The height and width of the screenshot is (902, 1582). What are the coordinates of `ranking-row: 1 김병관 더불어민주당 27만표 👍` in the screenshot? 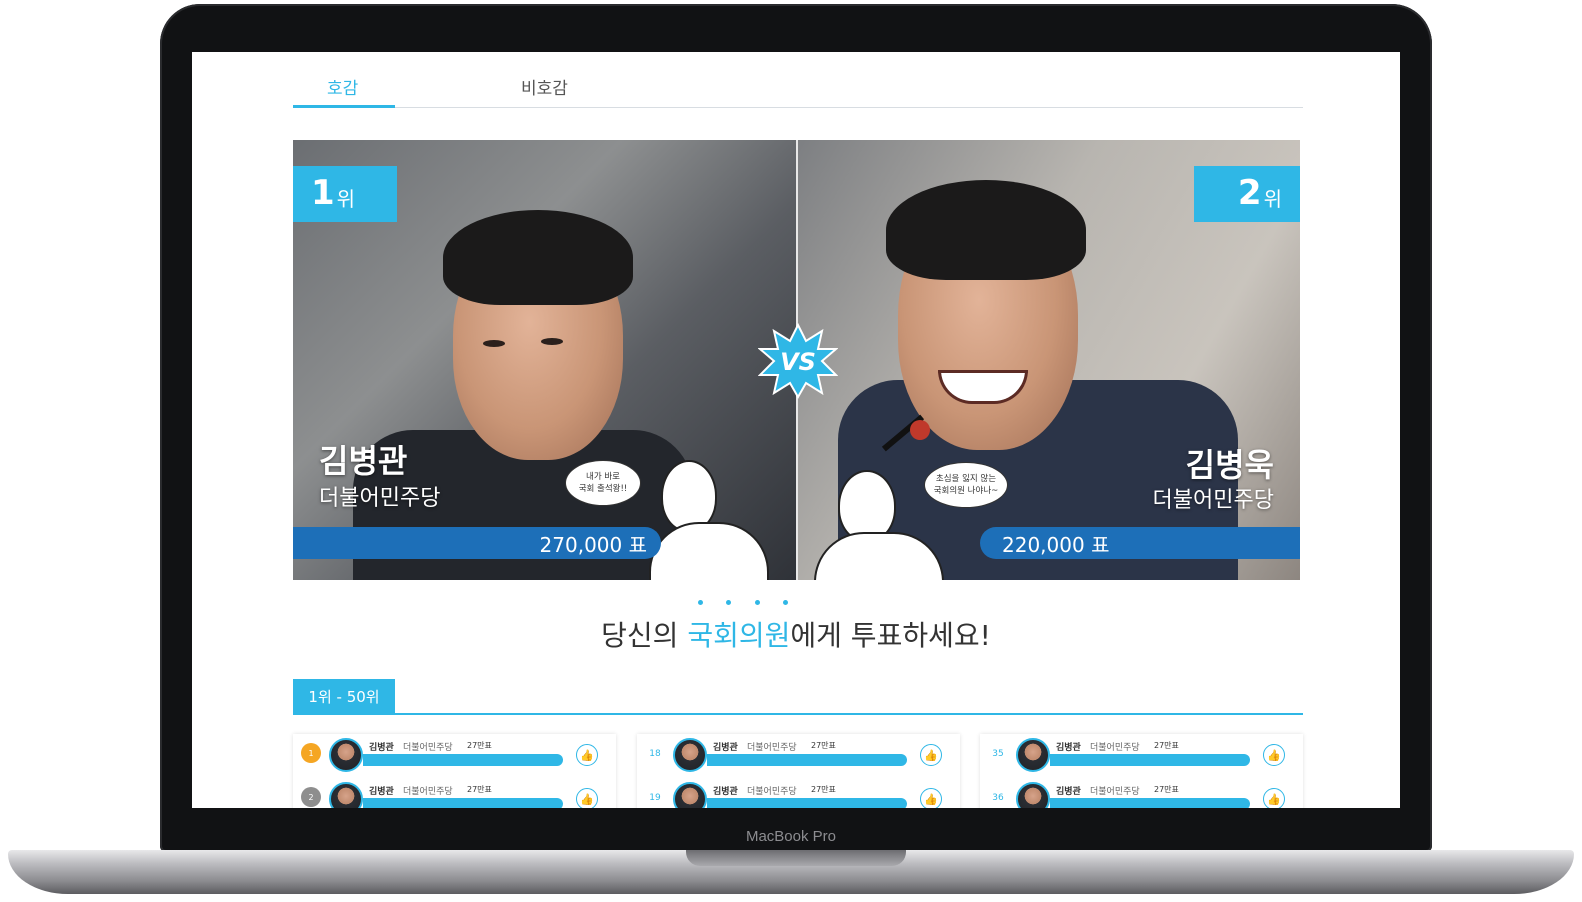 It's located at (454, 755).